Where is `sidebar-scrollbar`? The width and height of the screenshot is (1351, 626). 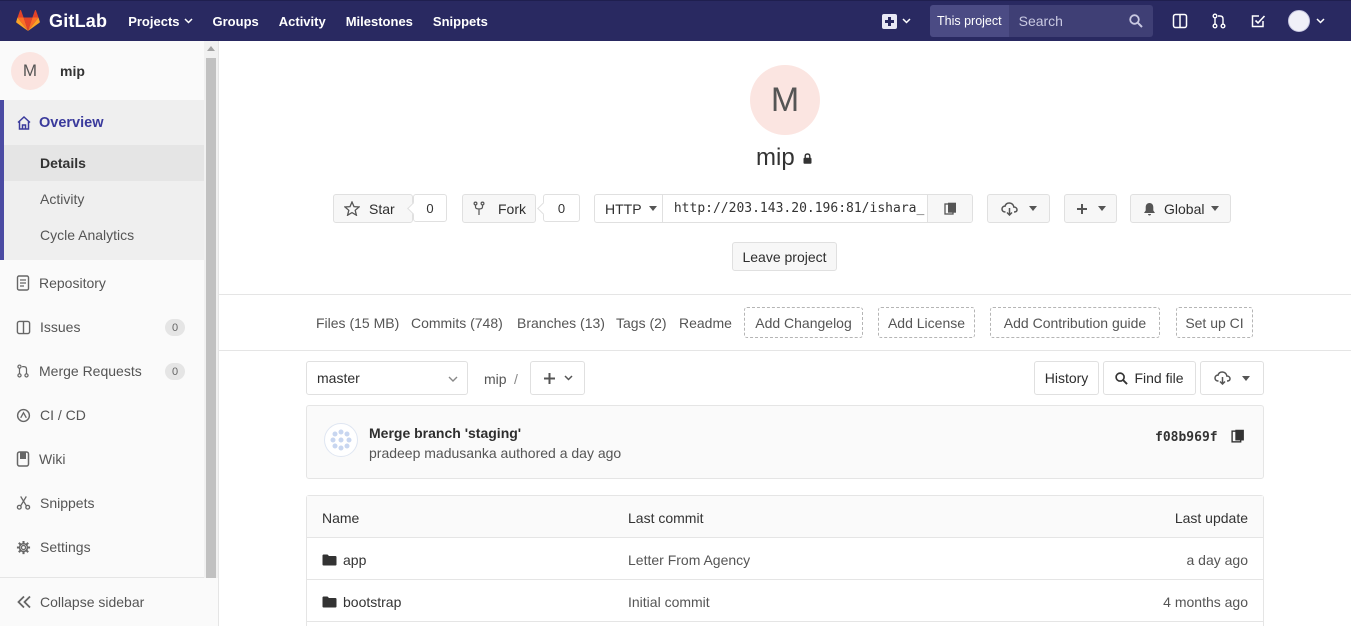
sidebar-scrollbar is located at coordinates (211, 309).